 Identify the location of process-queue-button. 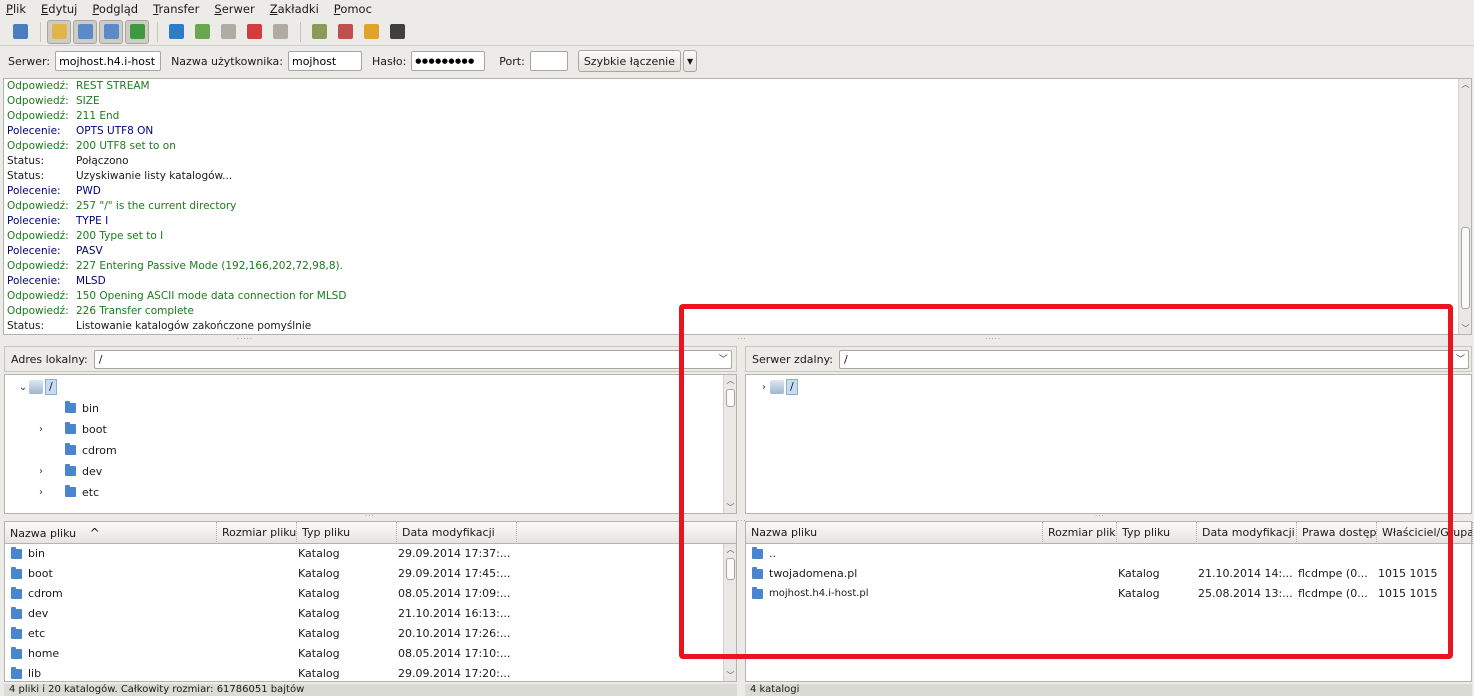
(202, 32).